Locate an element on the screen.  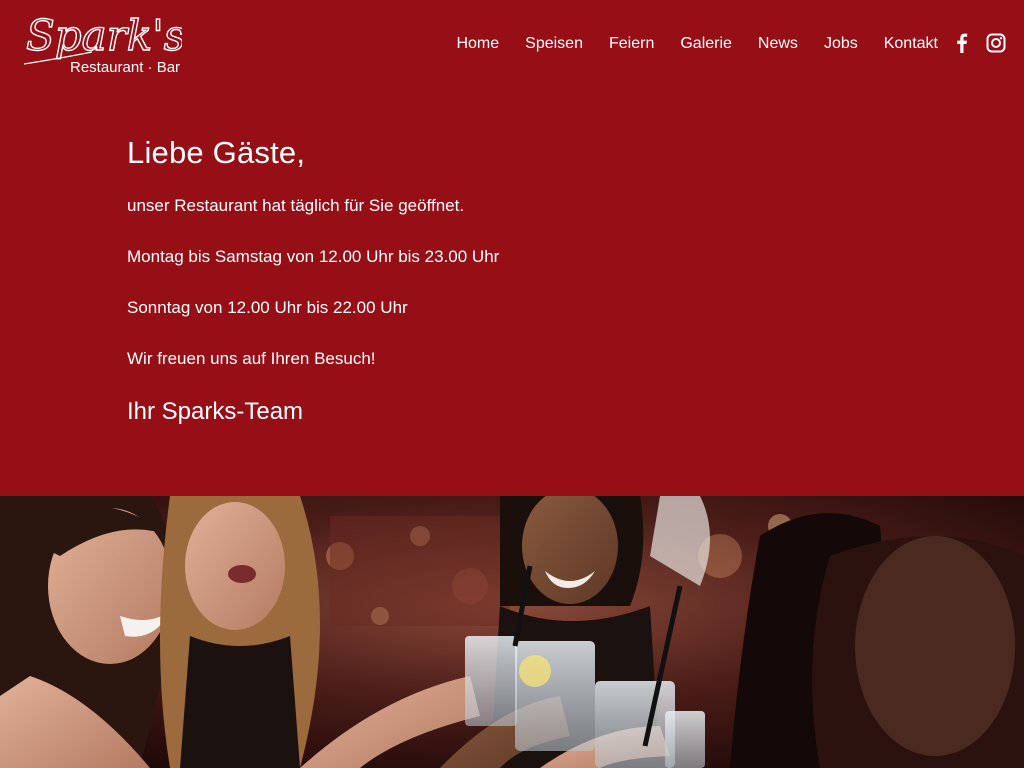
instagram-icon is located at coordinates (996, 43).